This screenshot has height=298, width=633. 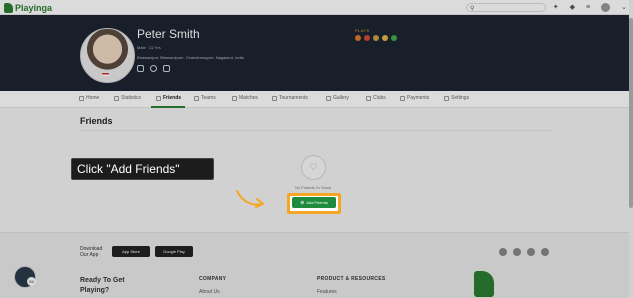 What do you see at coordinates (250, 199) in the screenshot?
I see `pointer-arrow-icon` at bounding box center [250, 199].